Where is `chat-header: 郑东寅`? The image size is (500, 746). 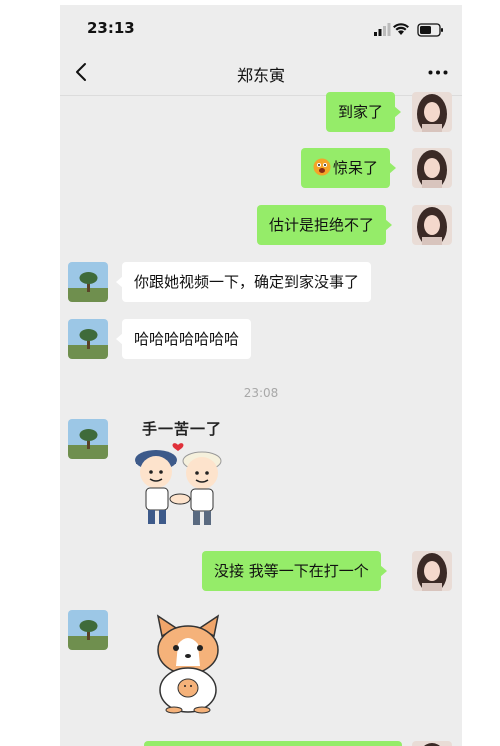
chat-header: 郑东寅 is located at coordinates (261, 72).